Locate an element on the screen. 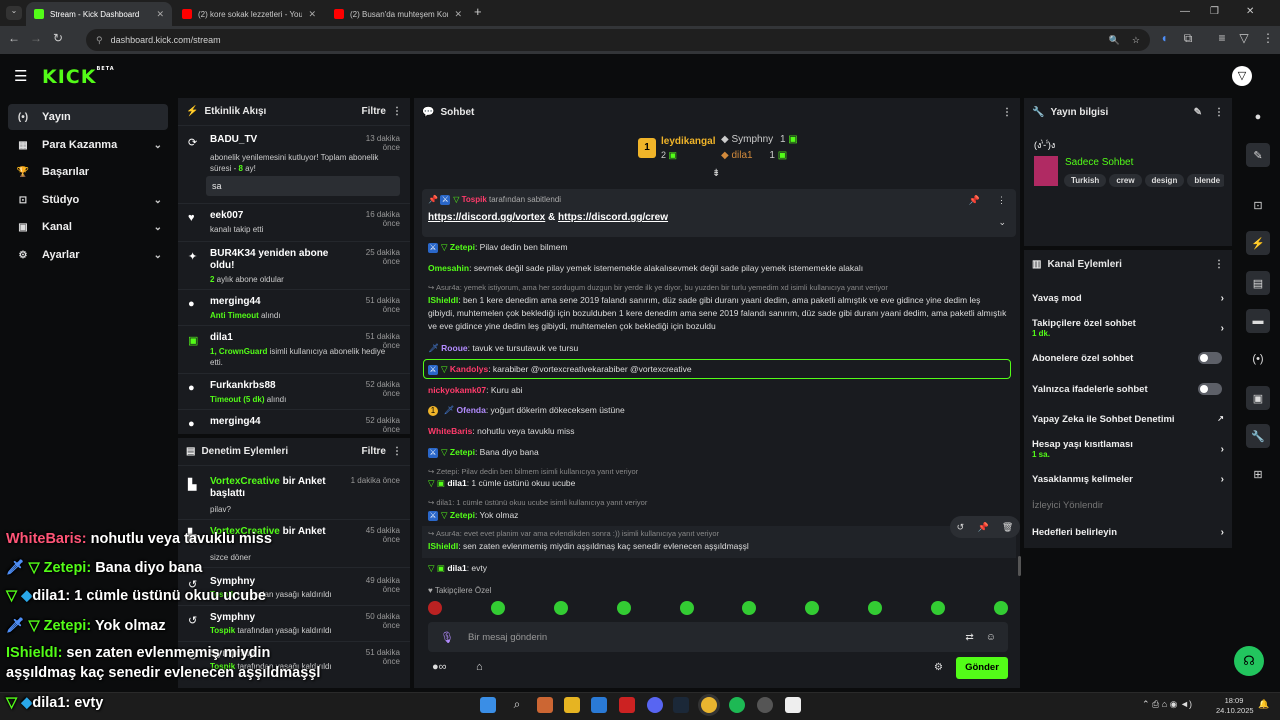 Image resolution: width=1280 pixels, height=720 pixels. forward-icon: → is located at coordinates (36, 38).